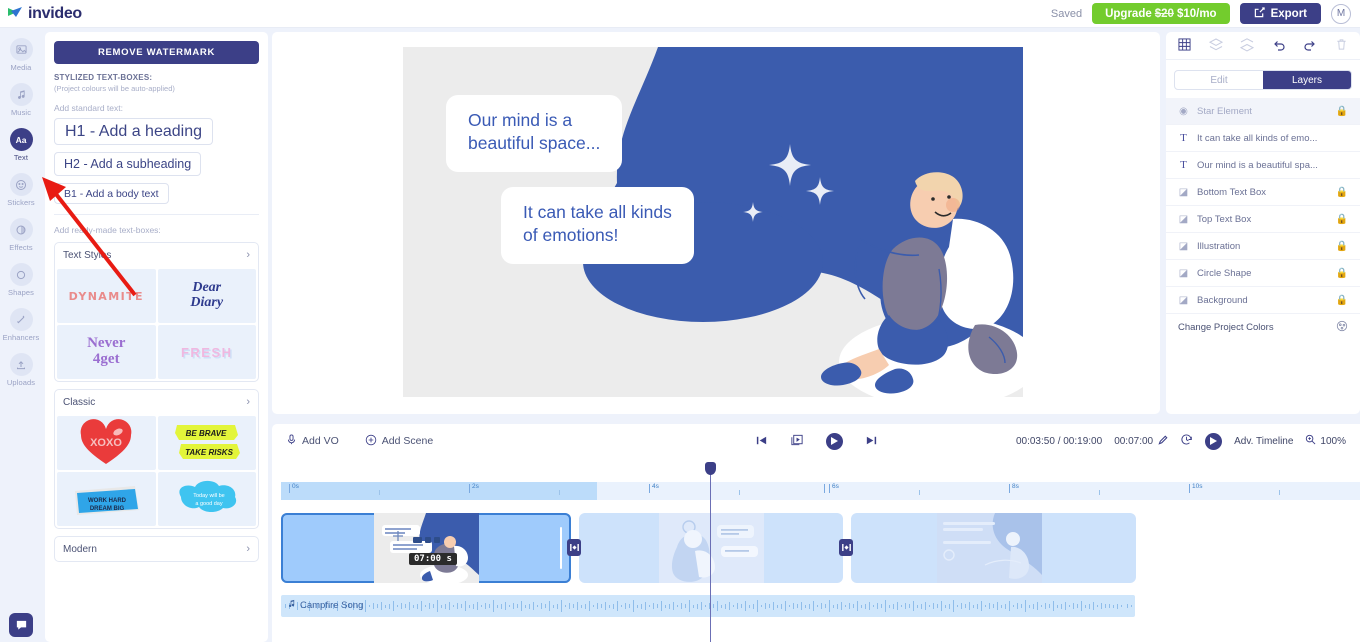 The width and height of the screenshot is (1360, 642). What do you see at coordinates (1183, 165) in the screenshot?
I see `text-layer-icon: T` at bounding box center [1183, 165].